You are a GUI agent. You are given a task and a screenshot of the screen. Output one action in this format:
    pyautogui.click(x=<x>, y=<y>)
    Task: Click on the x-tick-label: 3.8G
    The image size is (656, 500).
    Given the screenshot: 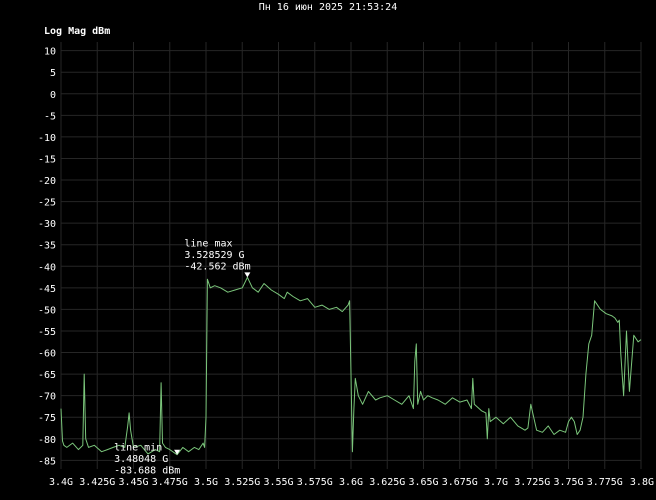 What is the action you would take?
    pyautogui.click(x=642, y=482)
    